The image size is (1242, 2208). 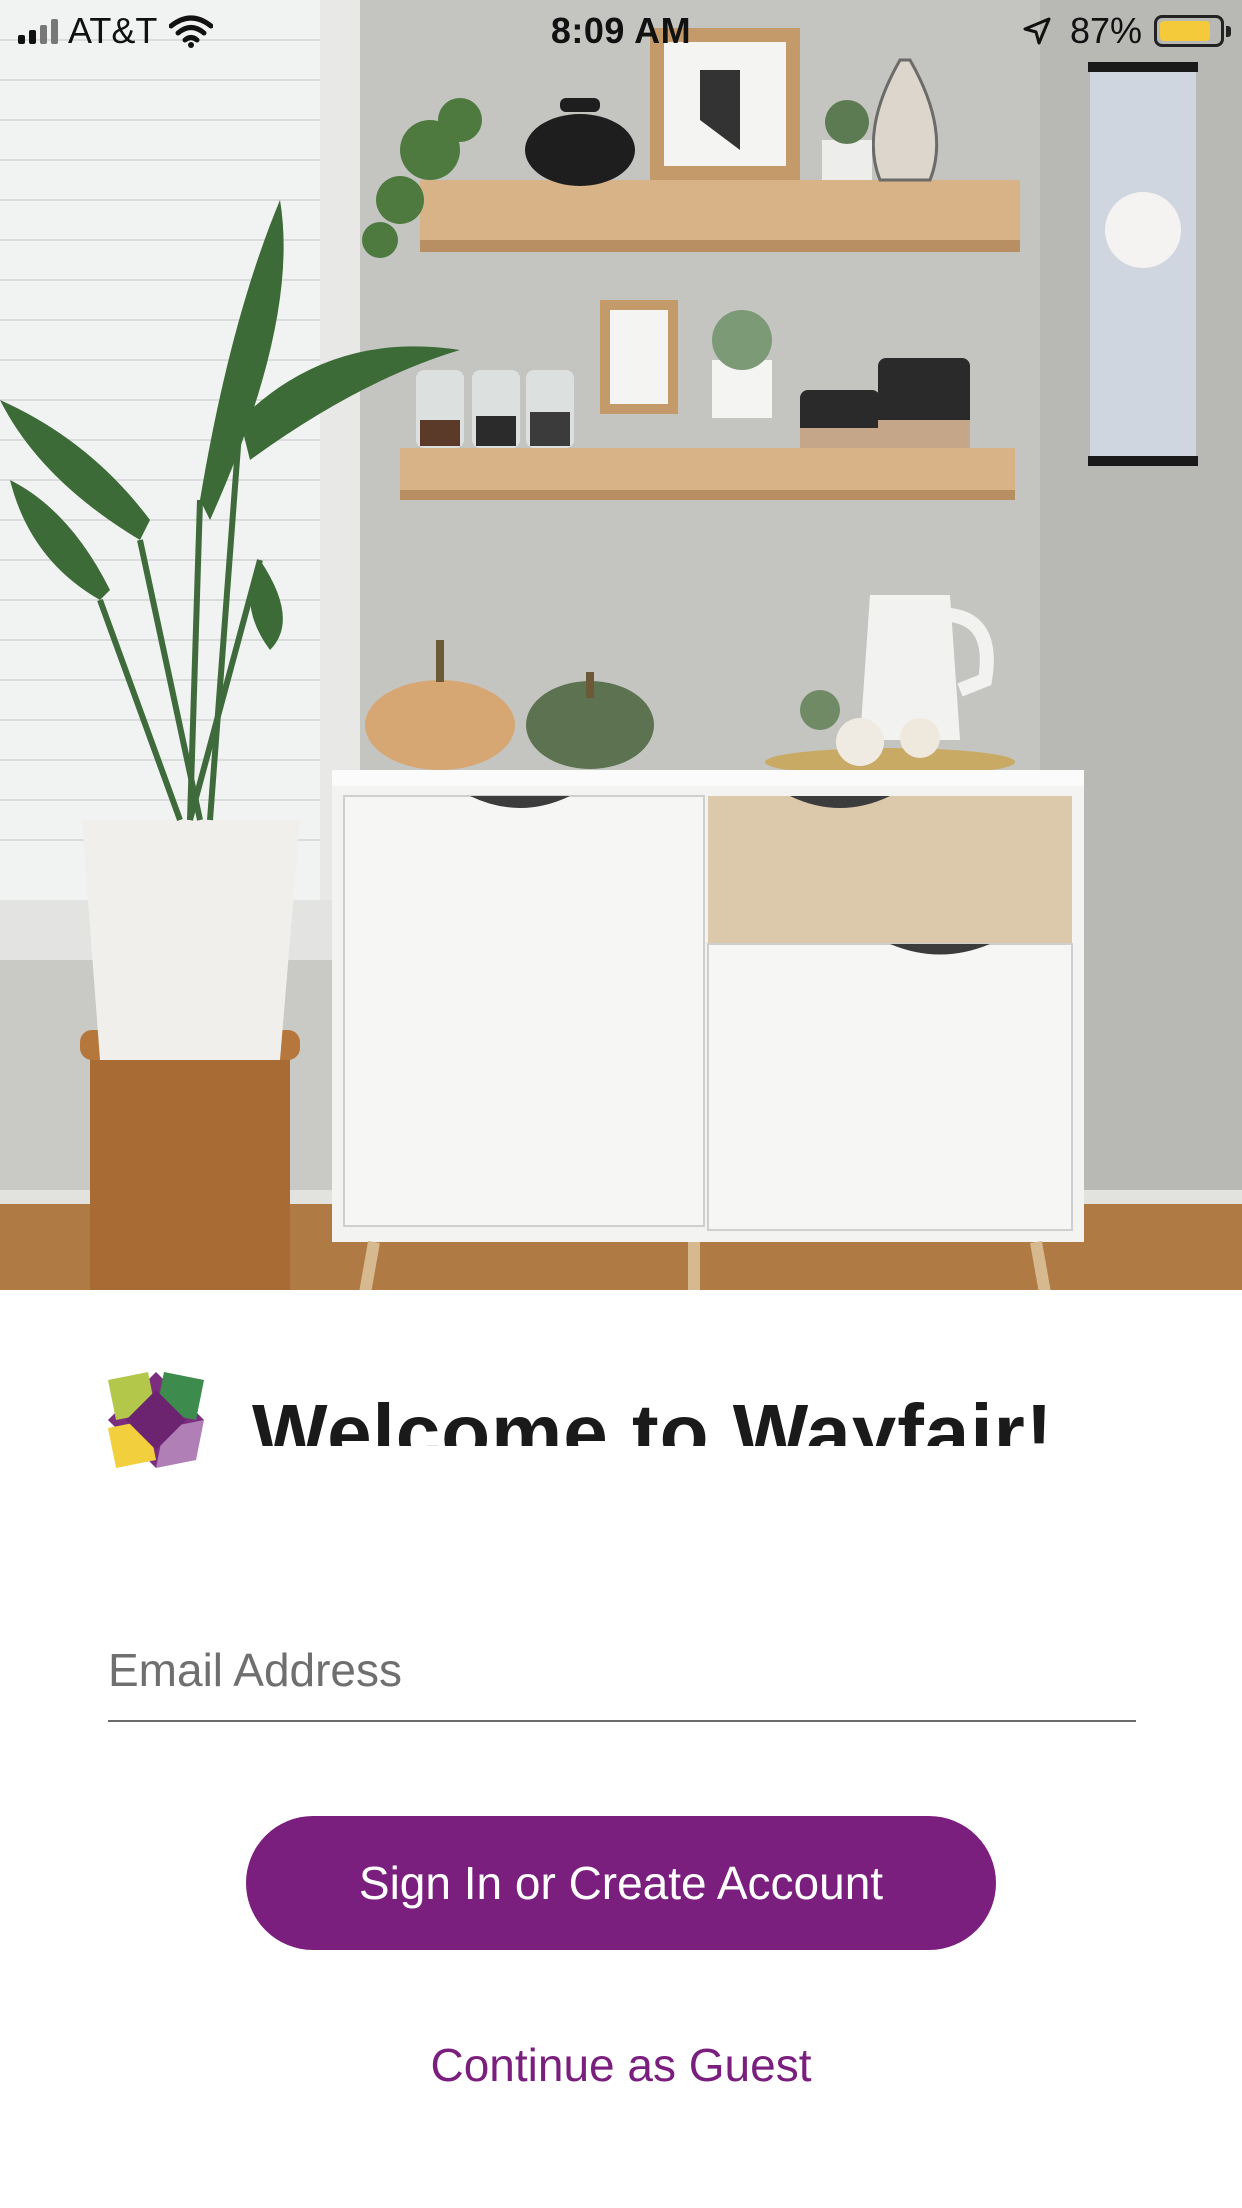 What do you see at coordinates (1185, 31) in the screenshot?
I see `battery-level-fill` at bounding box center [1185, 31].